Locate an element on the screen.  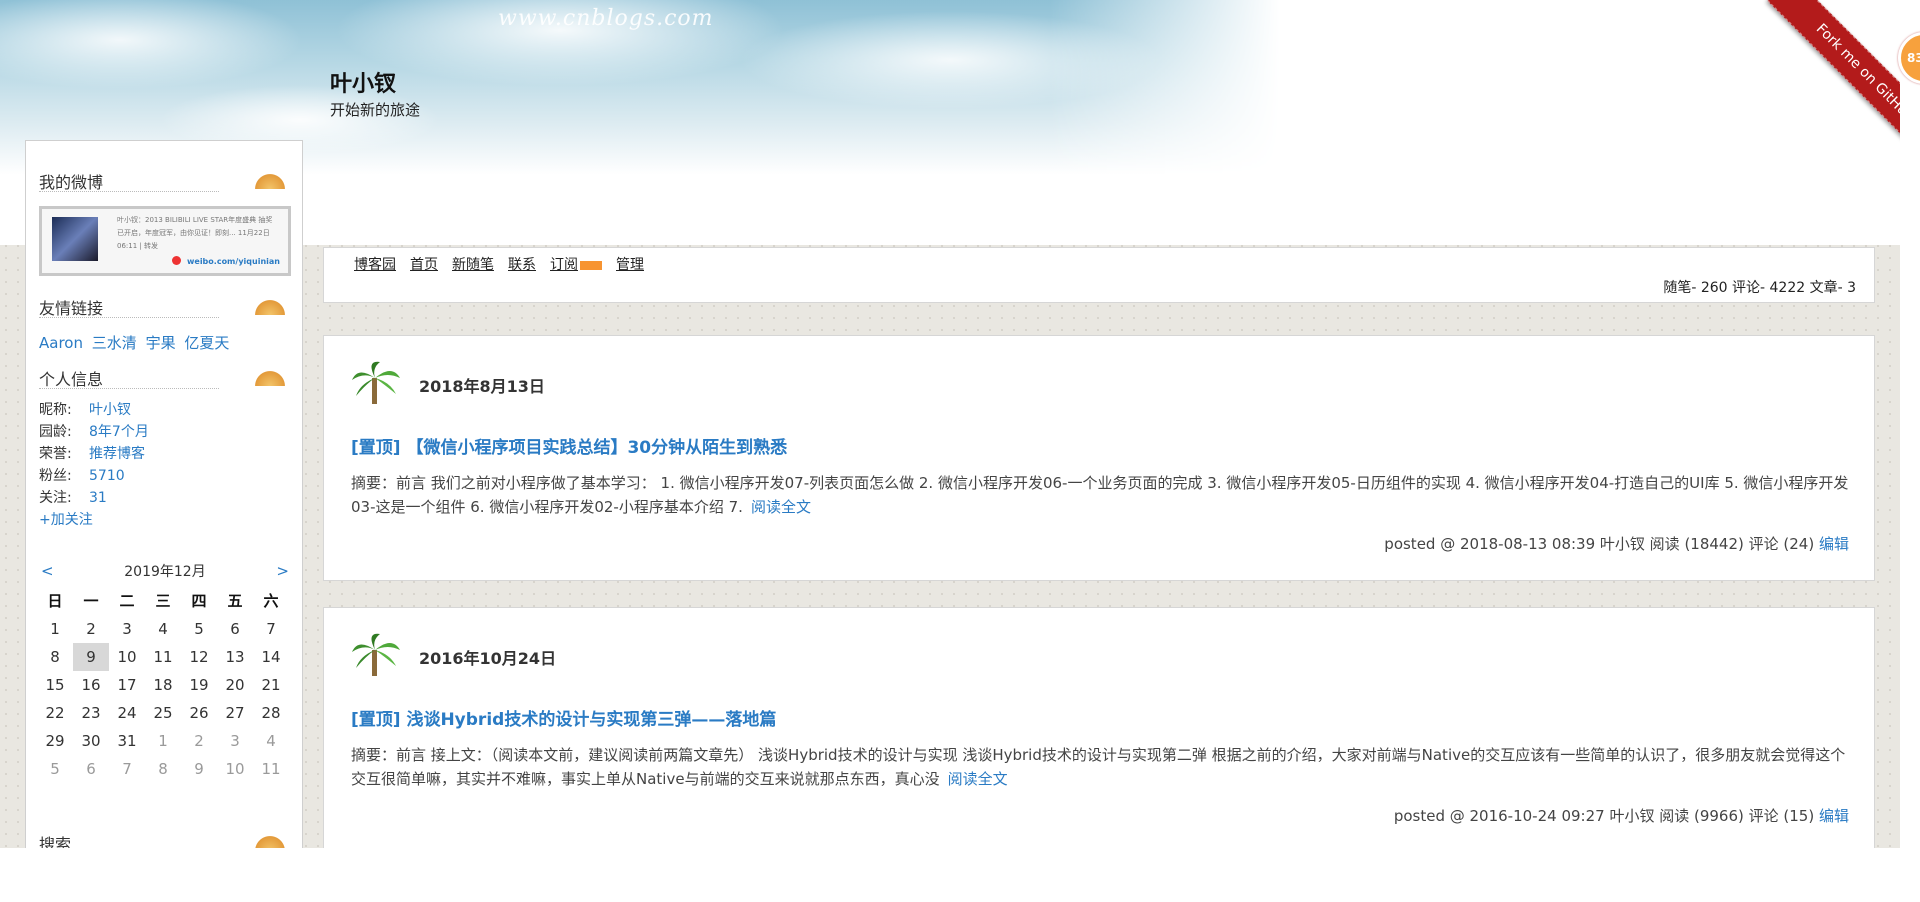
blog-title: 叶小钗 is located at coordinates (363, 82).